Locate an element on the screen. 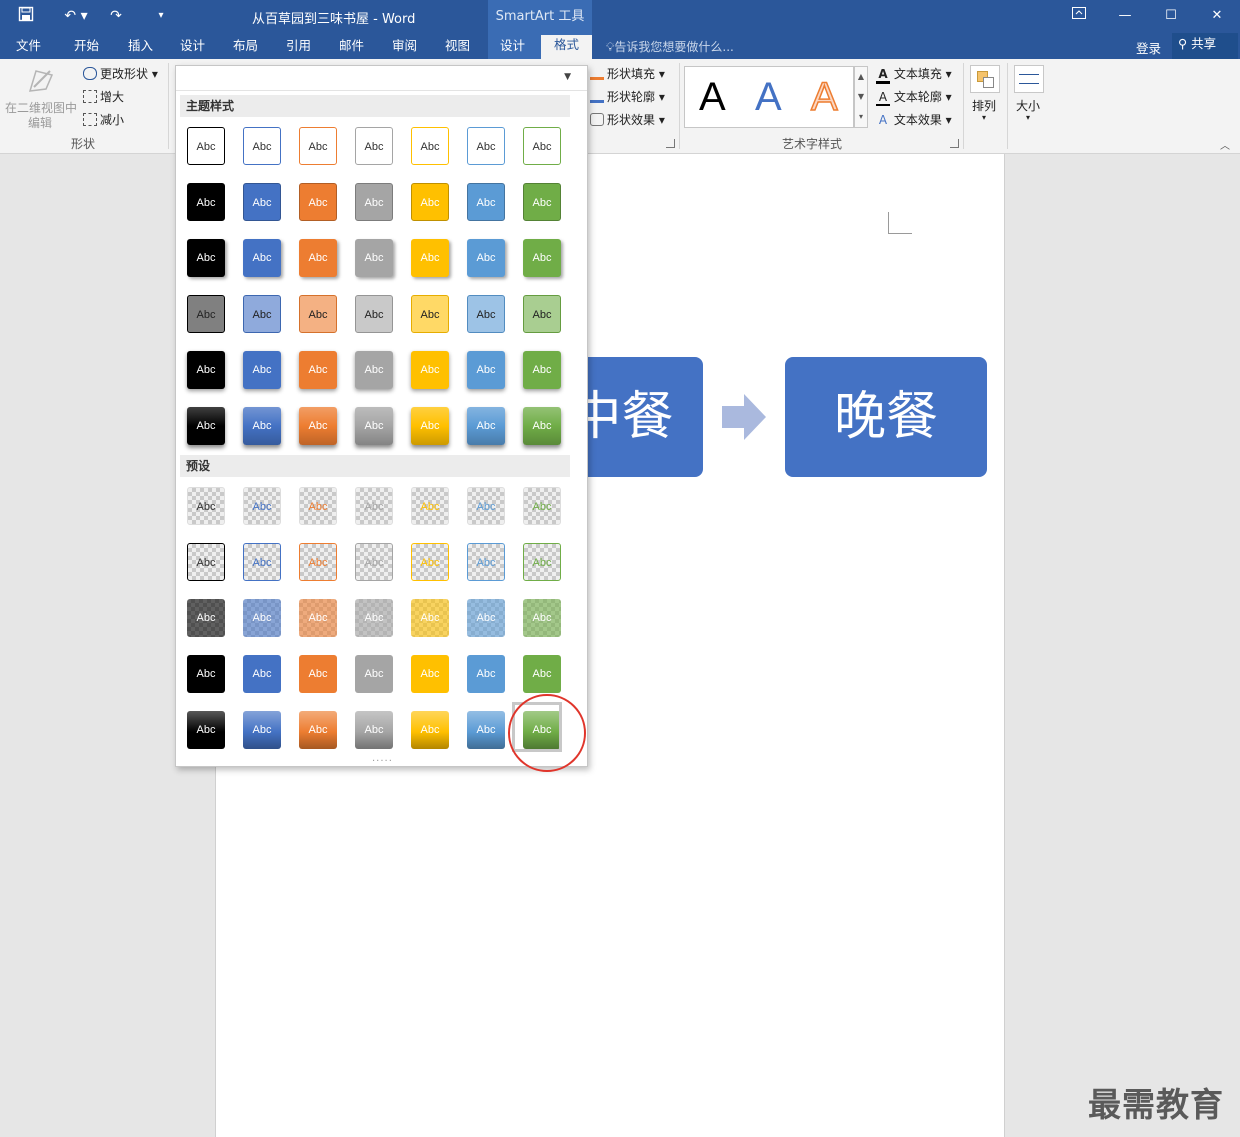  preset-style-r1-c1: Abc is located at coordinates (206, 506).